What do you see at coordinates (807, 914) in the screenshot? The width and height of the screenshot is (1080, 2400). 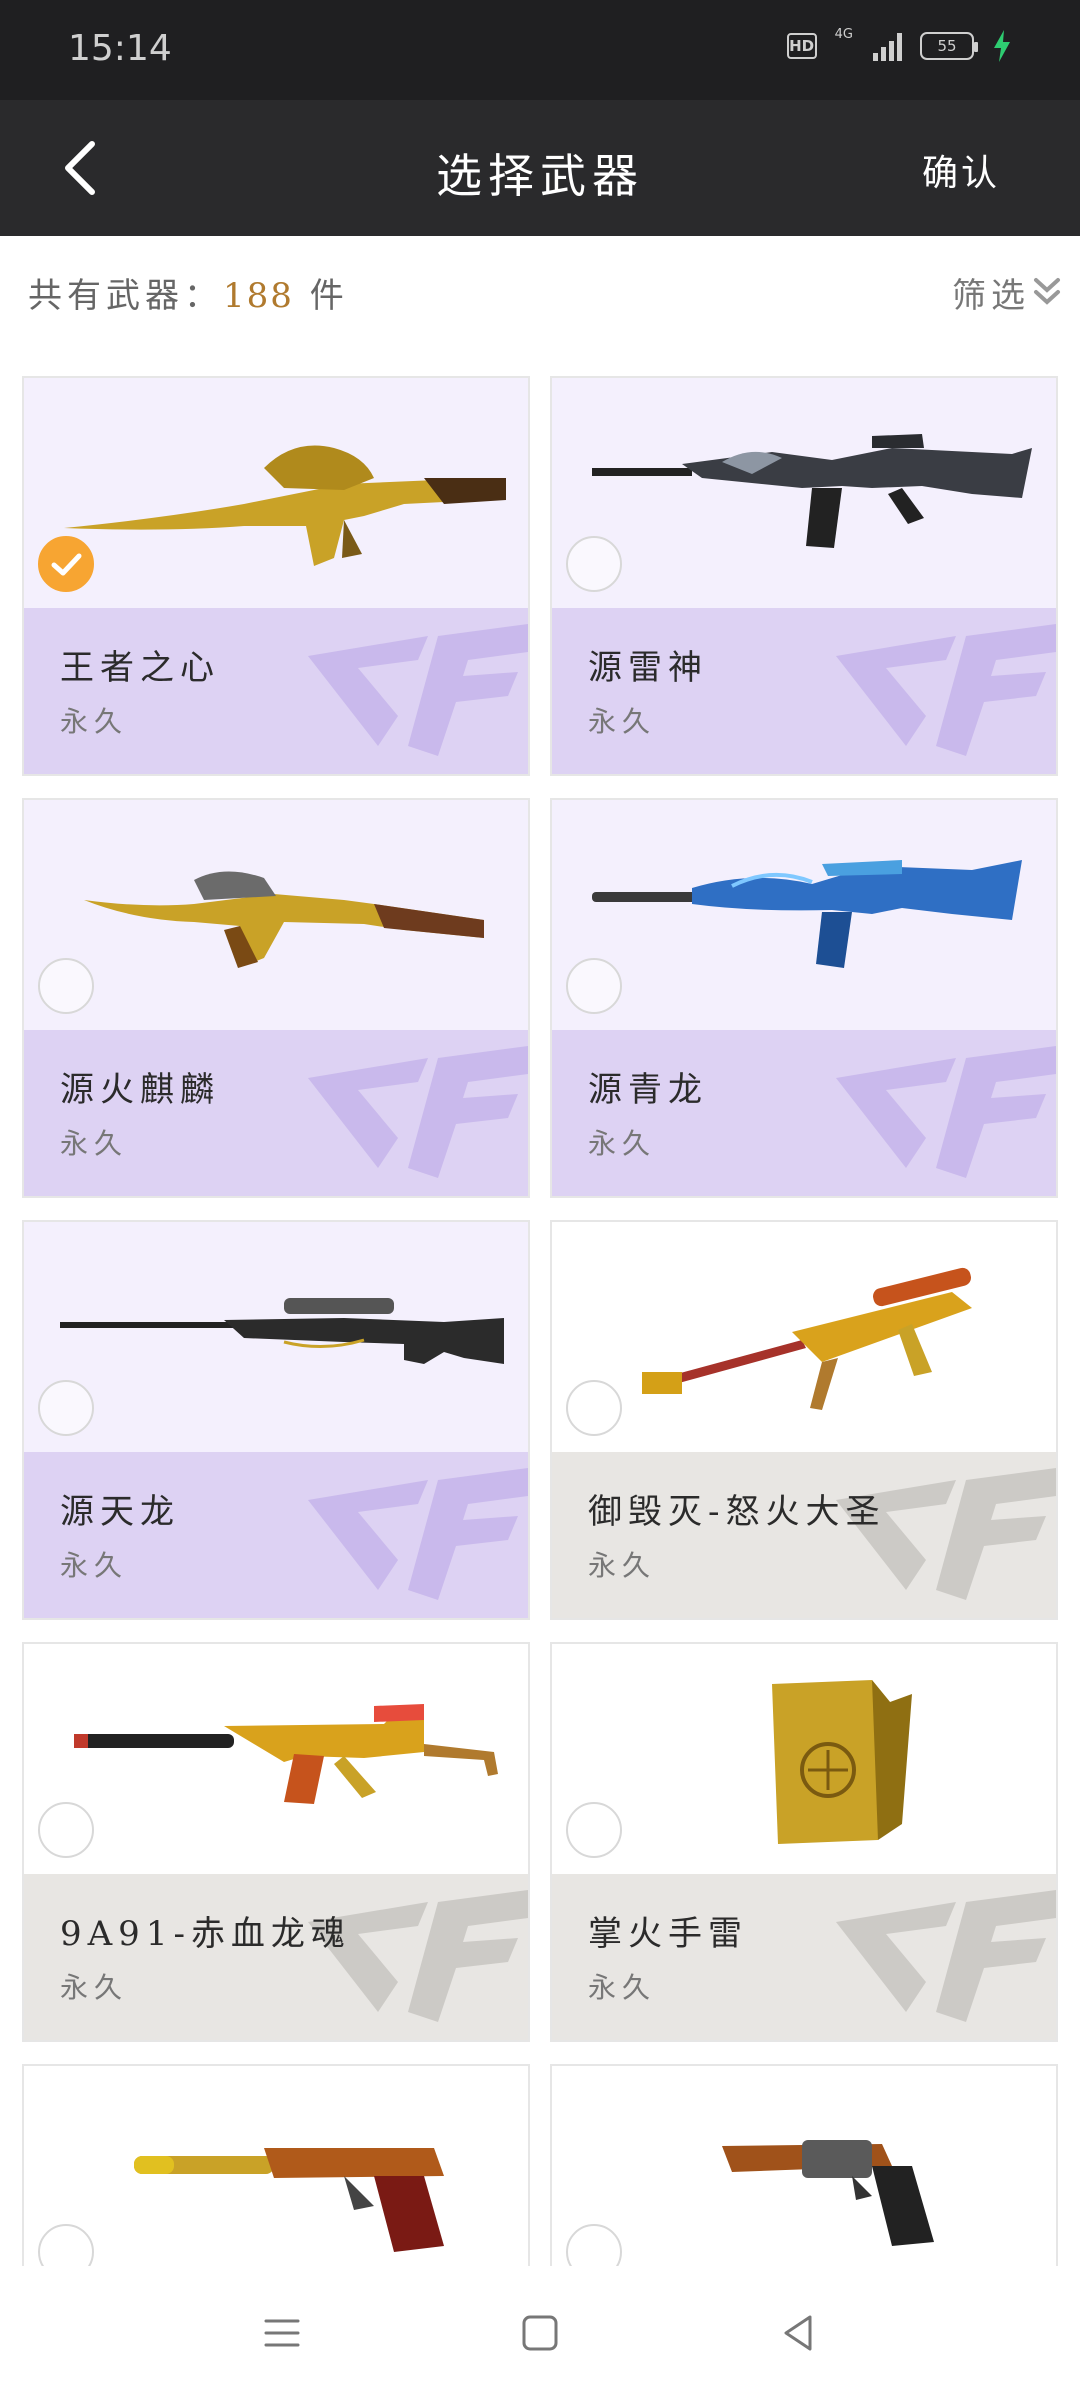 I see `blue-dragon-rifle-icon` at bounding box center [807, 914].